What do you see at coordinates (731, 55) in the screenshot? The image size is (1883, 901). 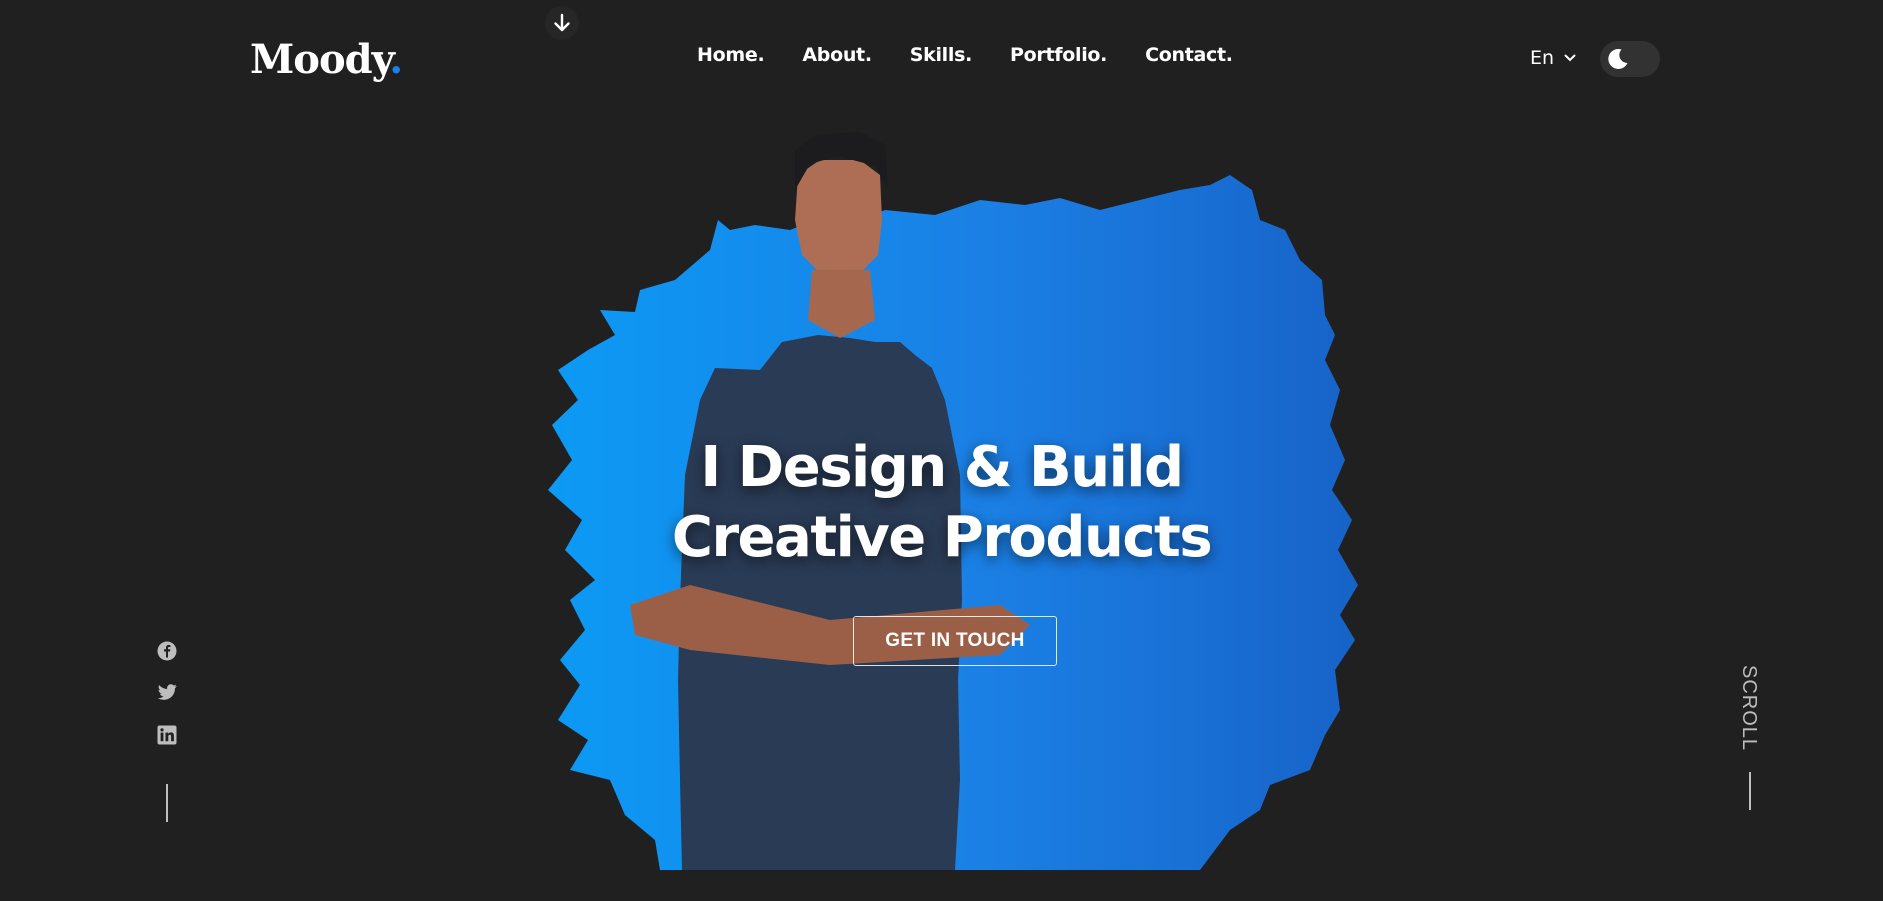 I see `nav-link-home: Home.` at bounding box center [731, 55].